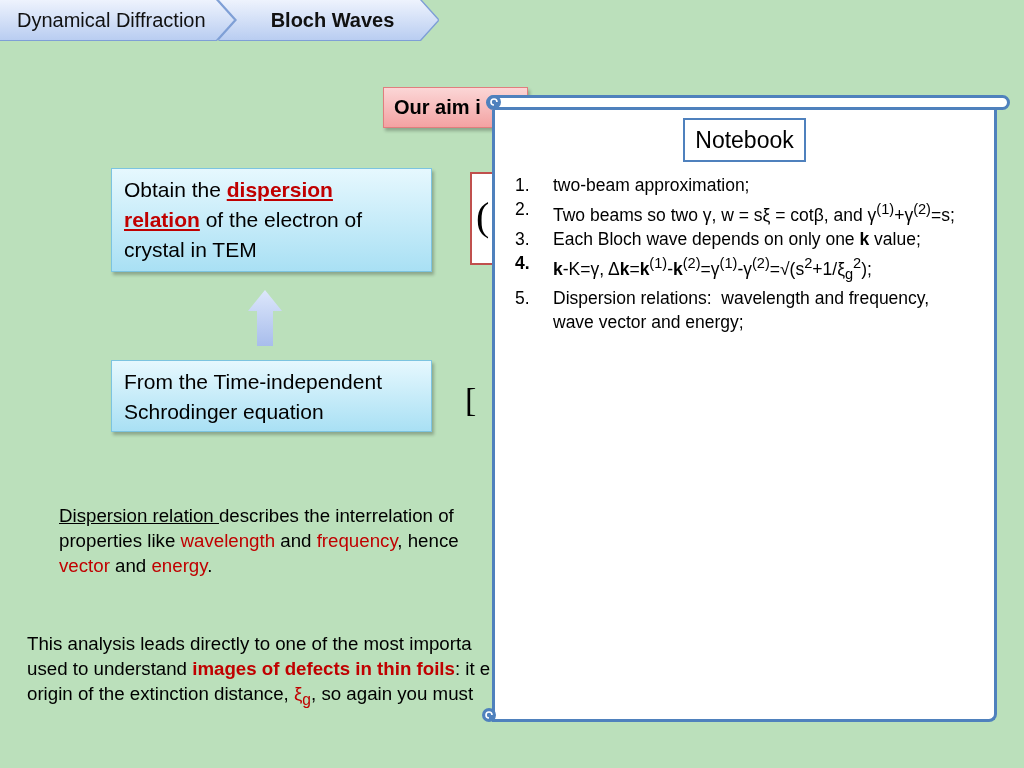 The image size is (1024, 768). Describe the element at coordinates (523, 185) in the screenshot. I see `list-number: 1.` at that location.